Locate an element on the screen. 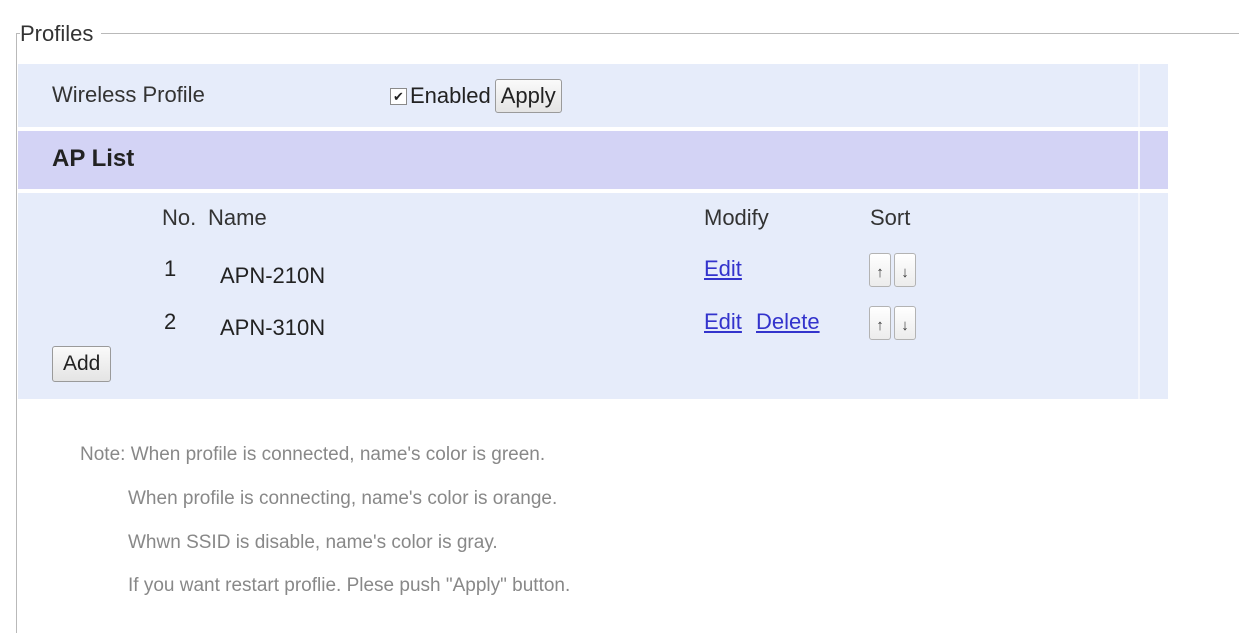 This screenshot has width=1239, height=633. column-header-name: Name is located at coordinates (237, 217).